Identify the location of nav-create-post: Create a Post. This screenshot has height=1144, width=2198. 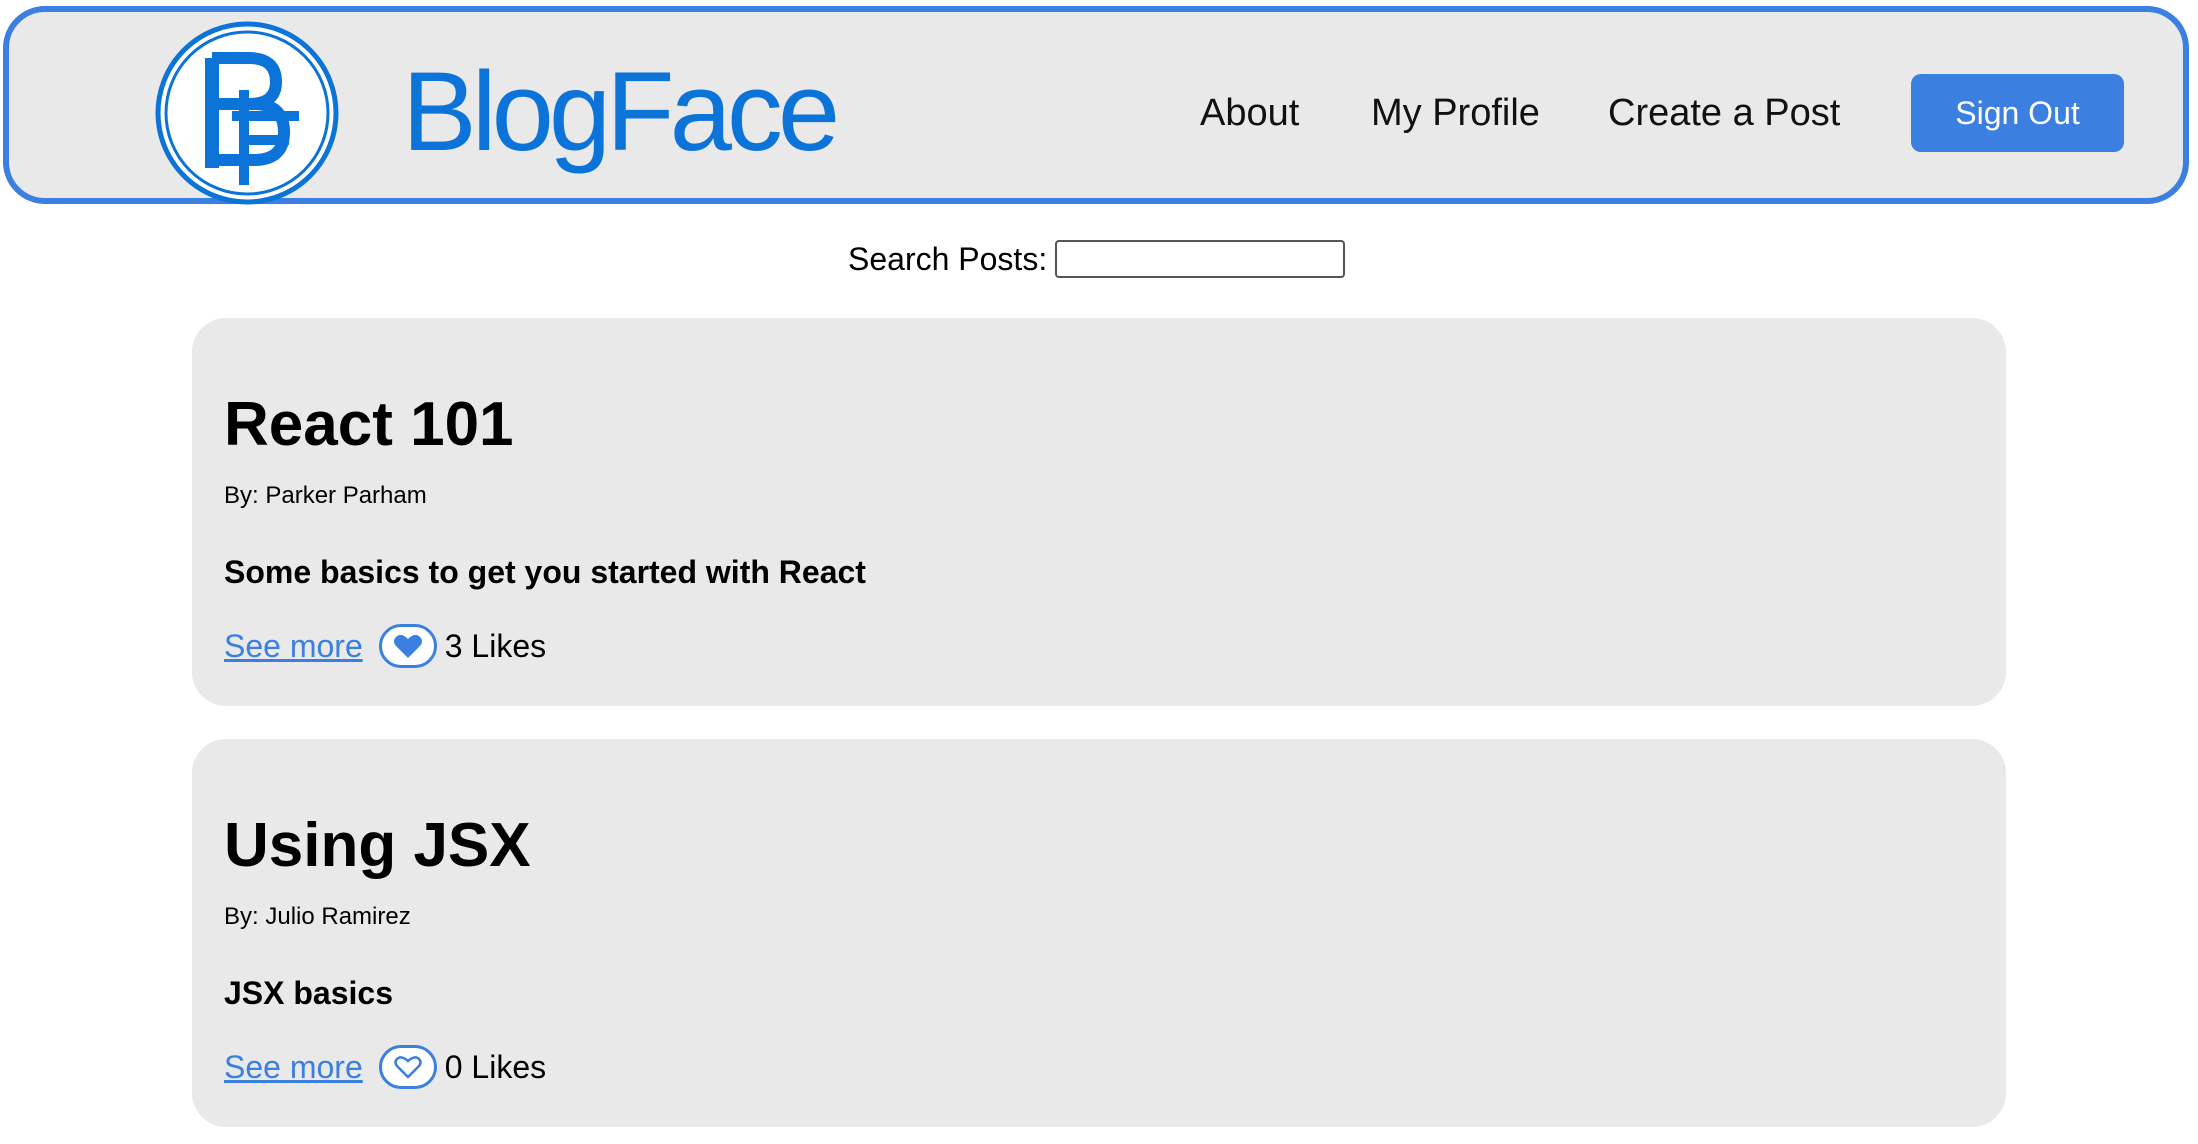
(1724, 113).